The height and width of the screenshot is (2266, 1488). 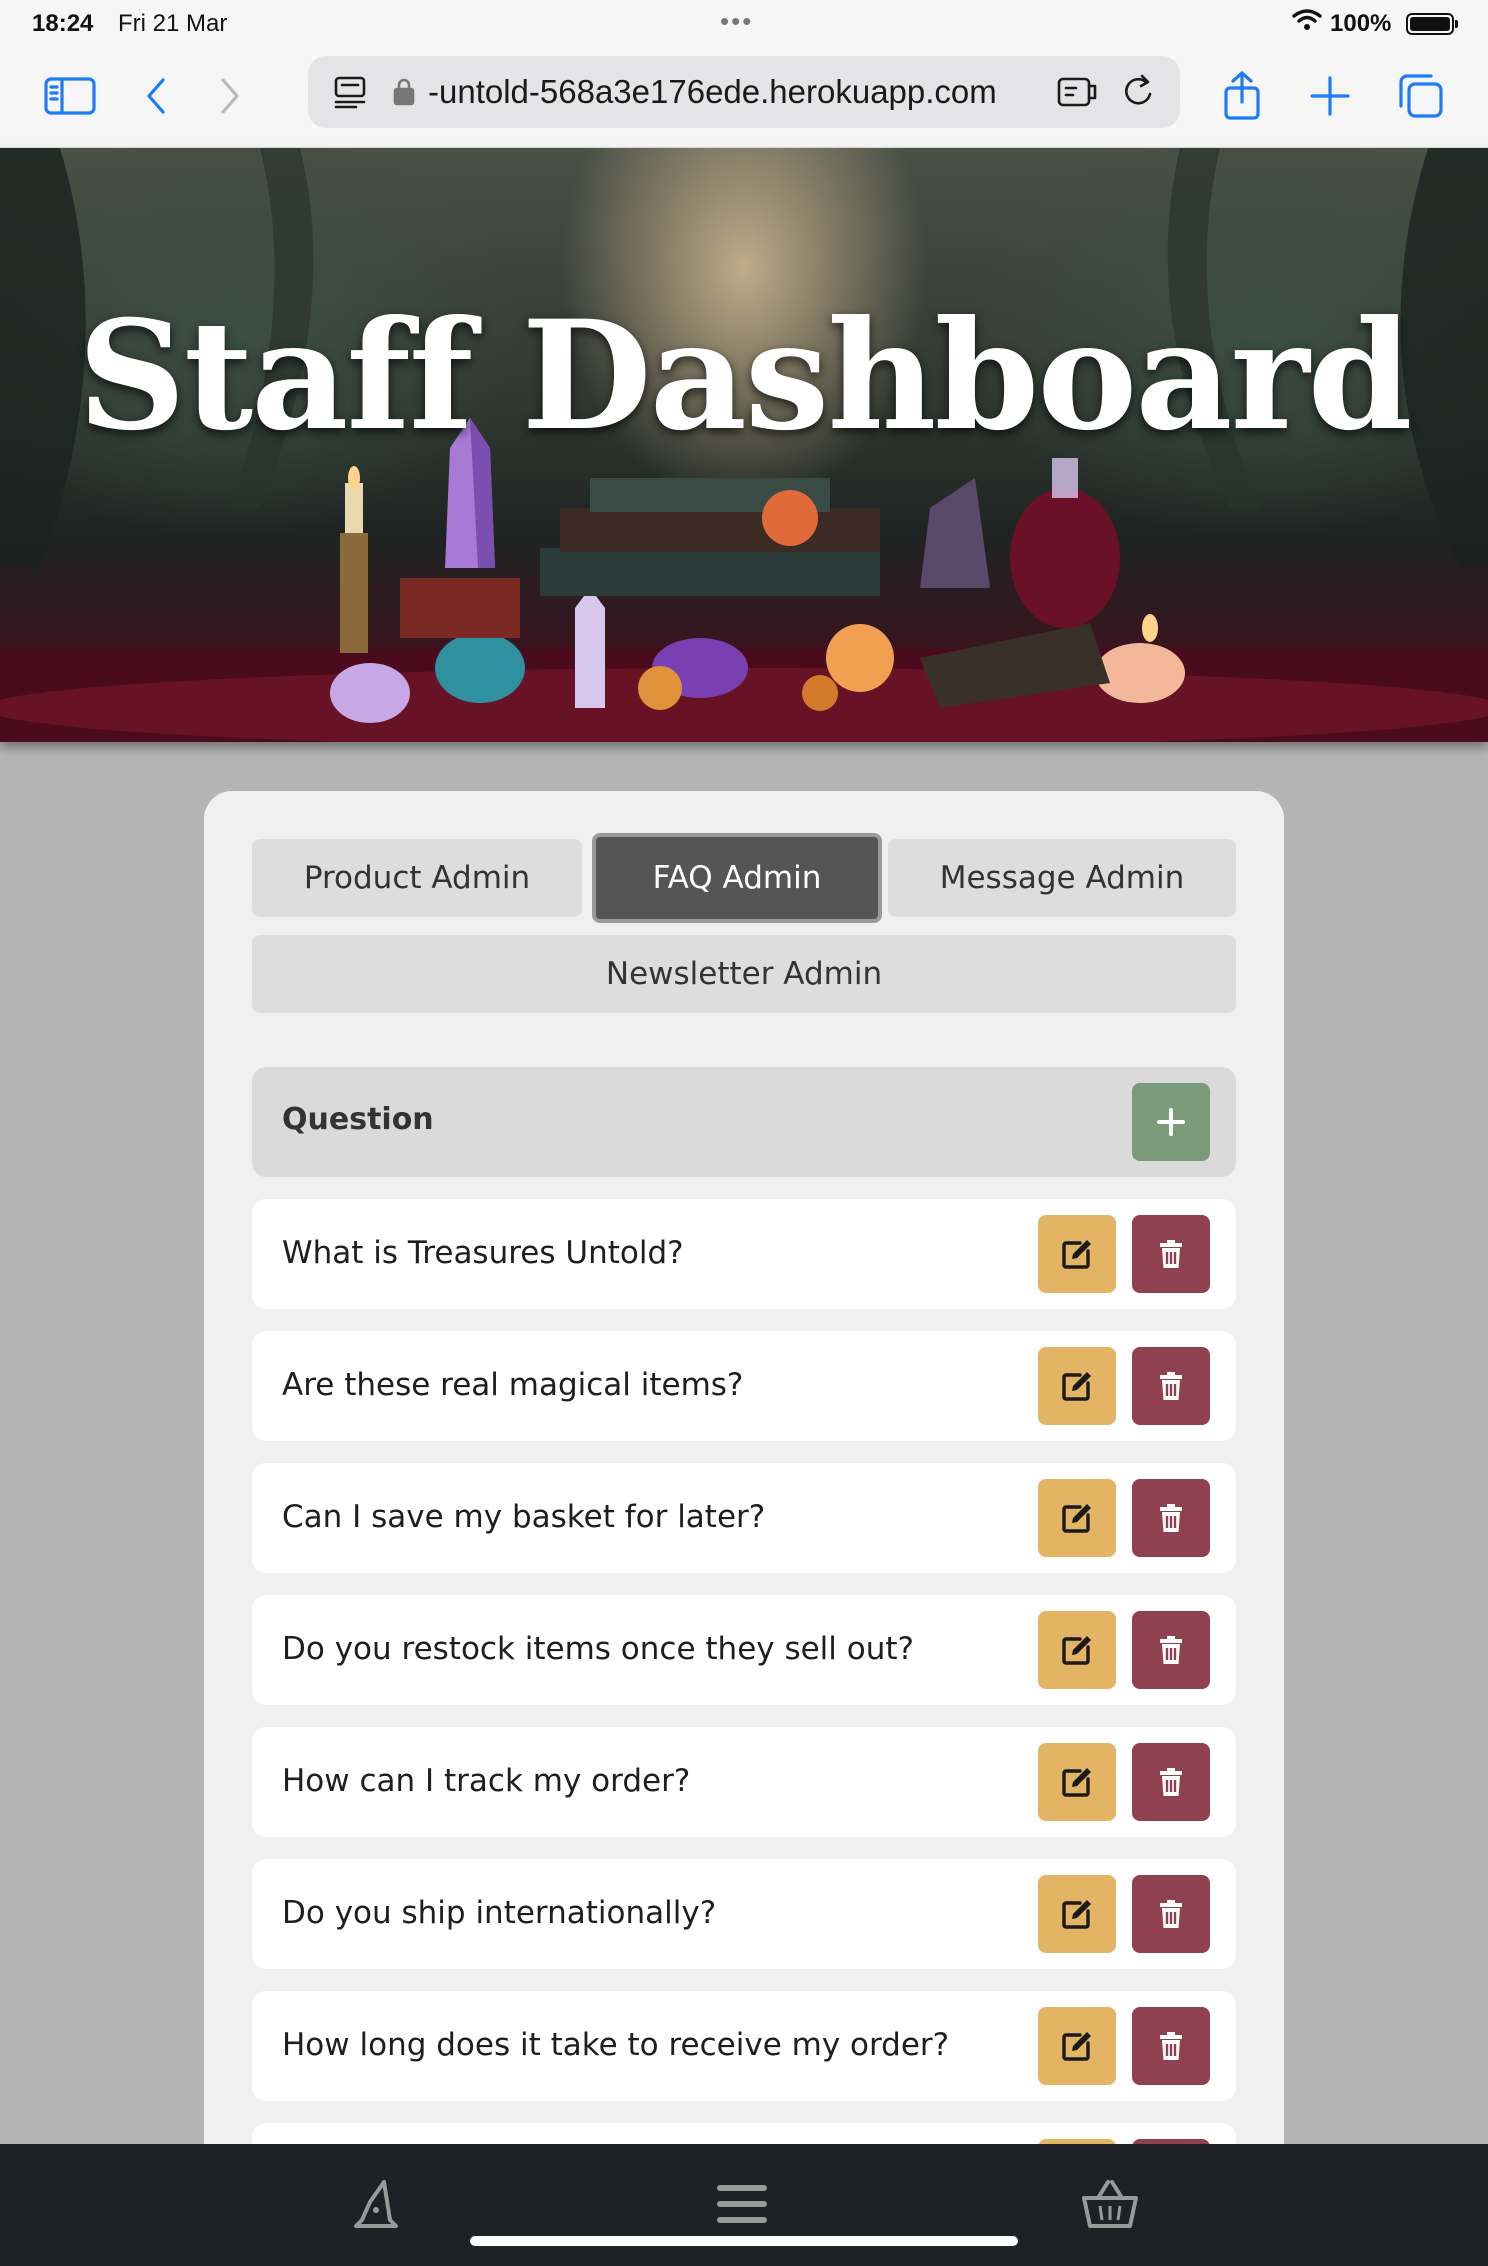 I want to click on wizard-hat-icon, so click(x=376, y=2204).